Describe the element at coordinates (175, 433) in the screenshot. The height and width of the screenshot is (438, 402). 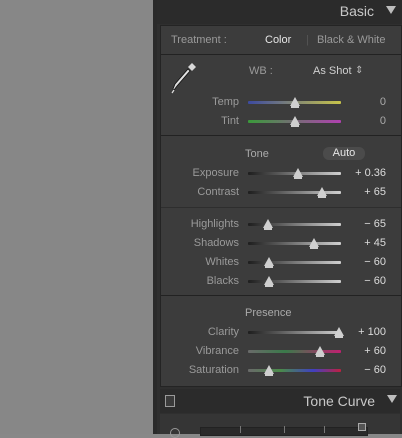
I see `target-adjustment-icon` at that location.